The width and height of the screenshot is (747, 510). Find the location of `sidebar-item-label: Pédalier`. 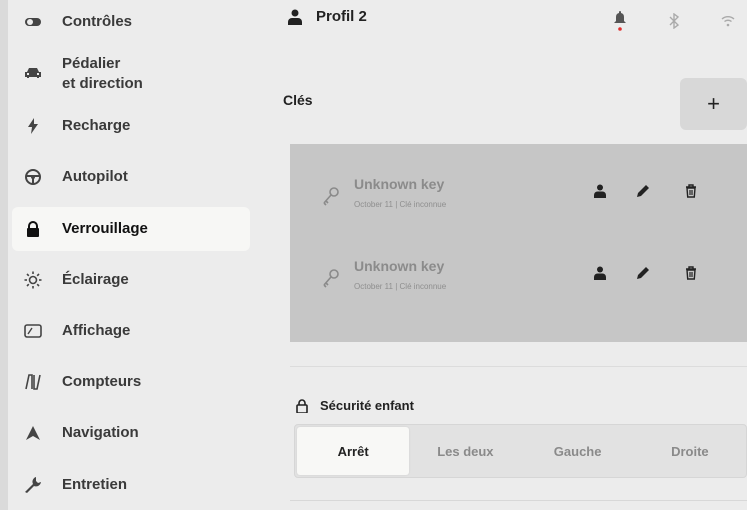

sidebar-item-label: Pédalier is located at coordinates (91, 63).